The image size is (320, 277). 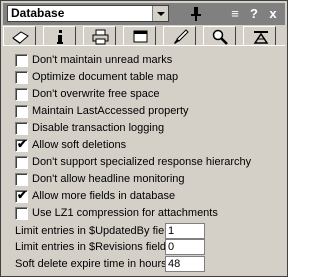 I want to click on field-label: Limit entries in $UpdatedBy fields, so click(x=97, y=231).